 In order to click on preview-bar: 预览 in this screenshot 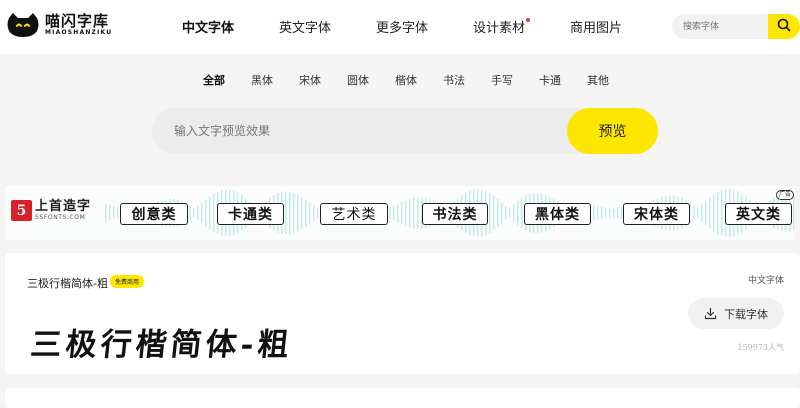, I will do `click(405, 131)`.